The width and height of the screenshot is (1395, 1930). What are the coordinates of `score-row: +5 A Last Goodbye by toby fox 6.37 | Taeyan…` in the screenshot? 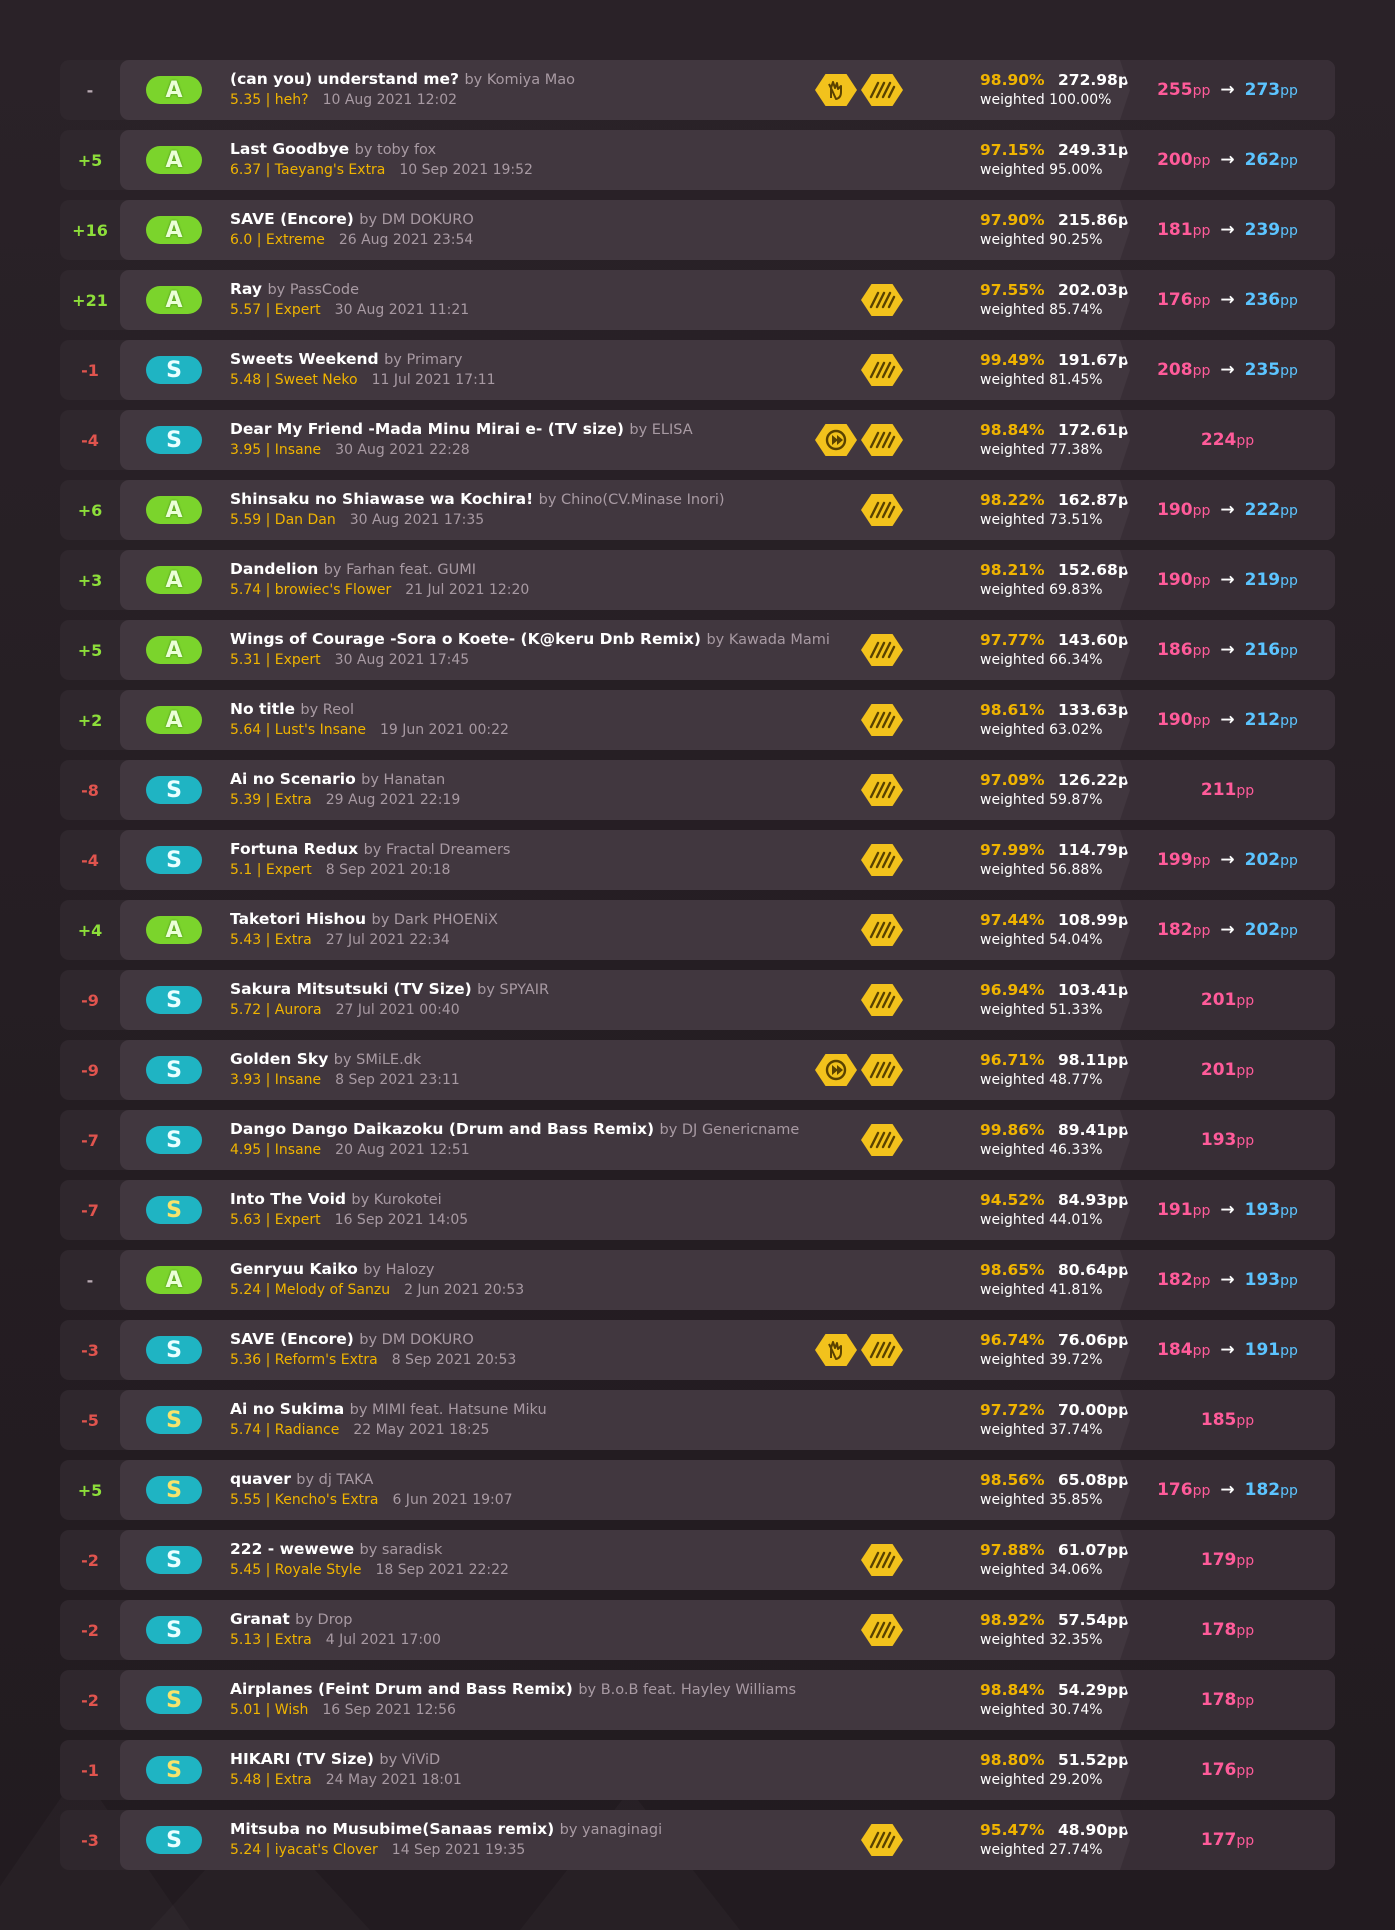 It's located at (697, 160).